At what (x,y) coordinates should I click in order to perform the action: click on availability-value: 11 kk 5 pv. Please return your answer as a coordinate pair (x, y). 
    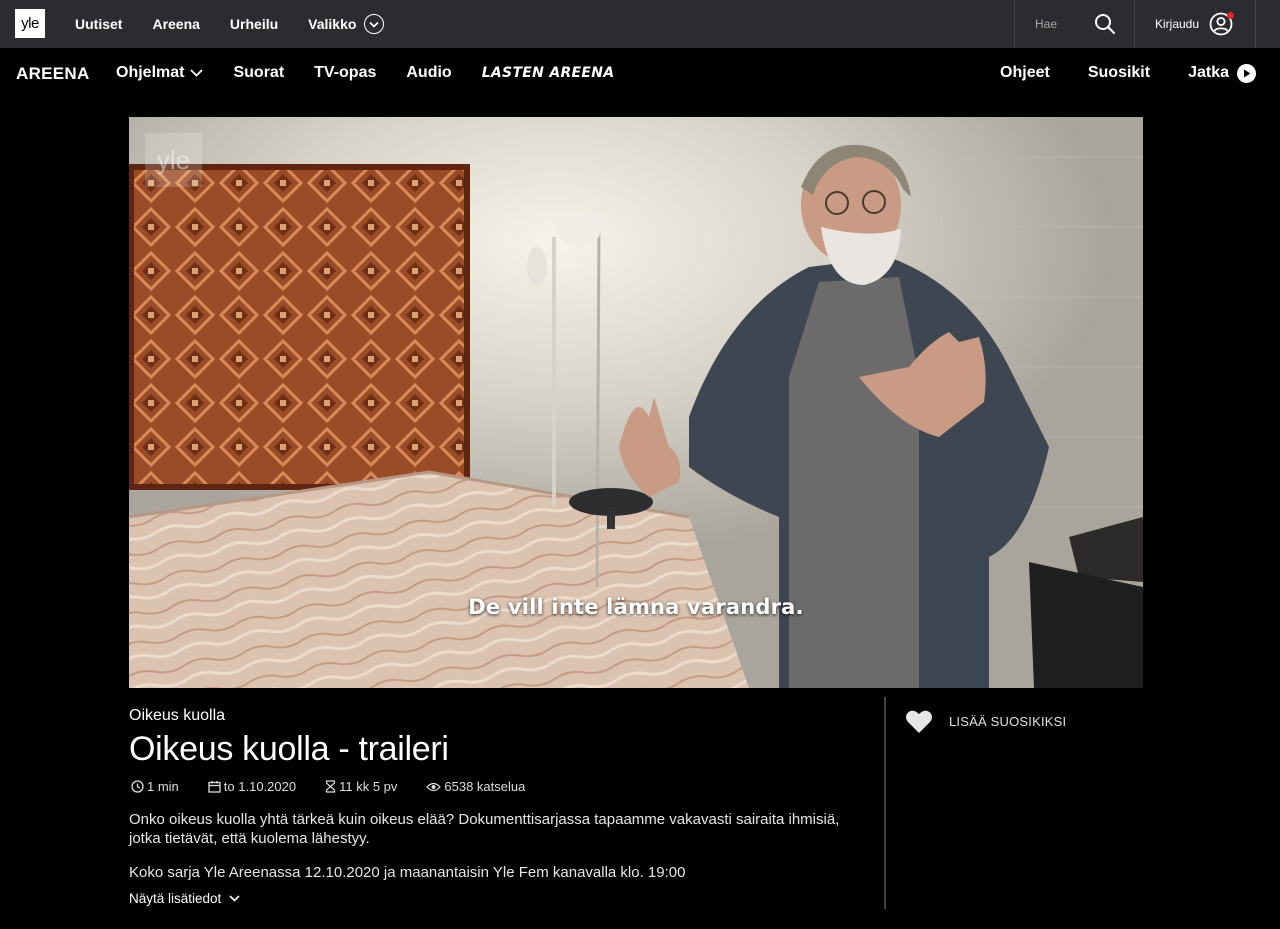
    Looking at the image, I should click on (368, 786).